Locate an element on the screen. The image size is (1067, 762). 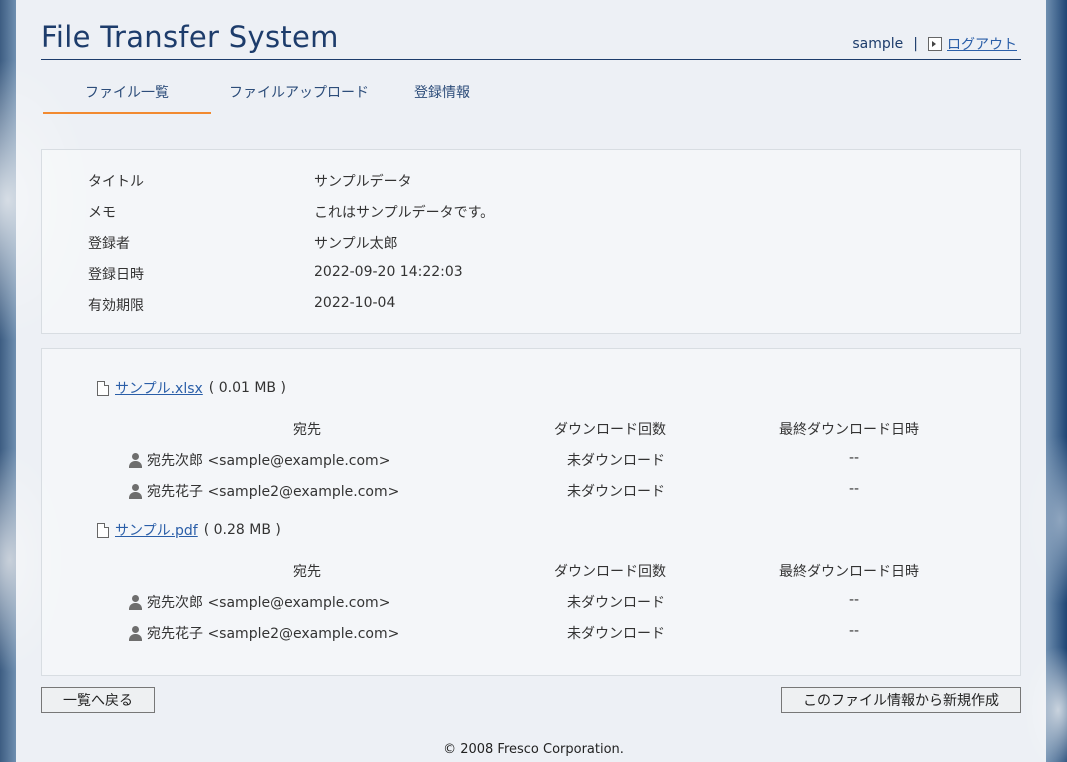
info-row-memo: メモ これはサンプルデータです。 is located at coordinates (291, 212).